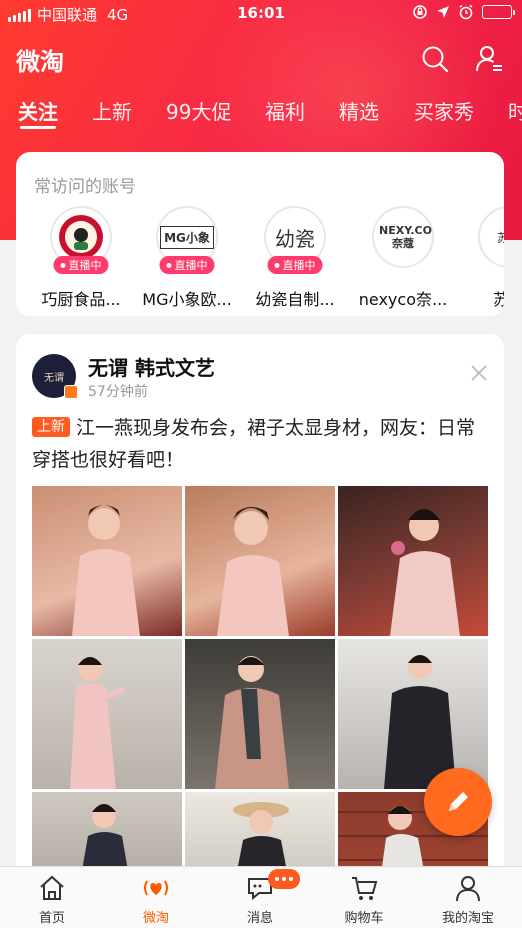  I want to click on top-bar: 微淘, so click(261, 60).